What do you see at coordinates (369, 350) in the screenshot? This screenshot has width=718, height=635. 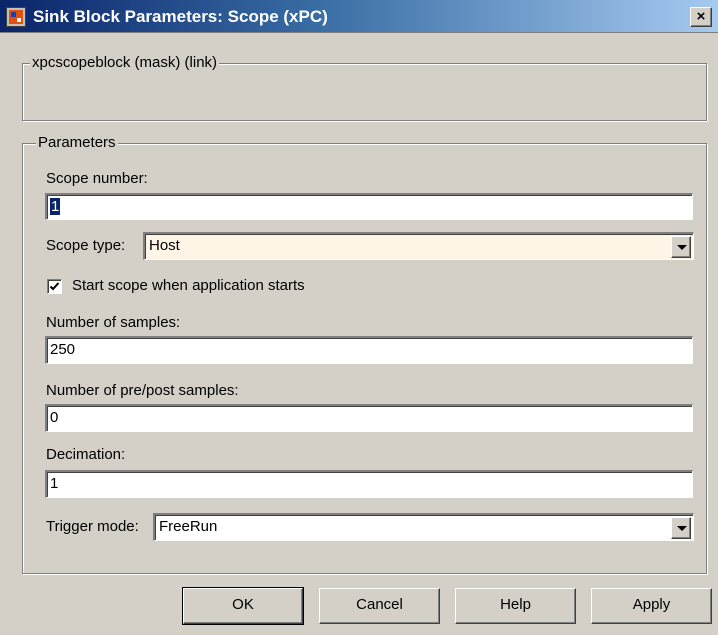 I see `num-samples-input: 250` at bounding box center [369, 350].